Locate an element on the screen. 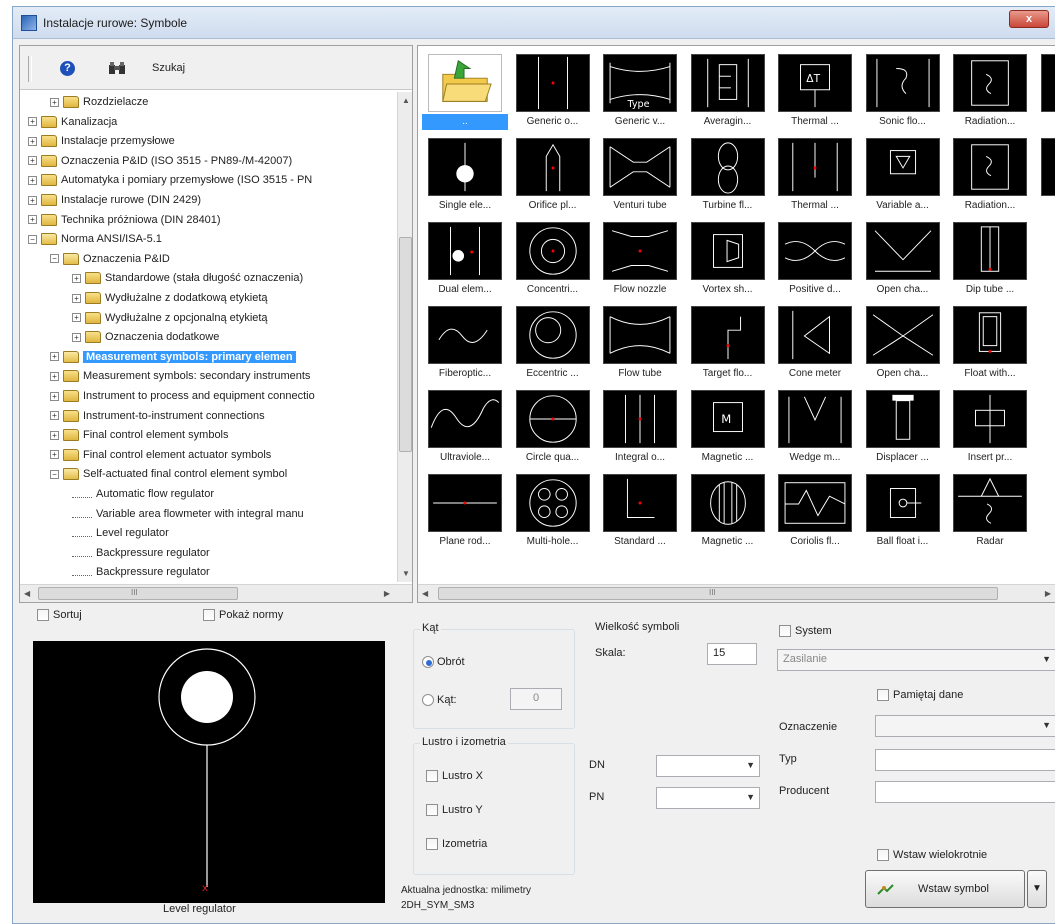  scale-input: 15 is located at coordinates (732, 654).